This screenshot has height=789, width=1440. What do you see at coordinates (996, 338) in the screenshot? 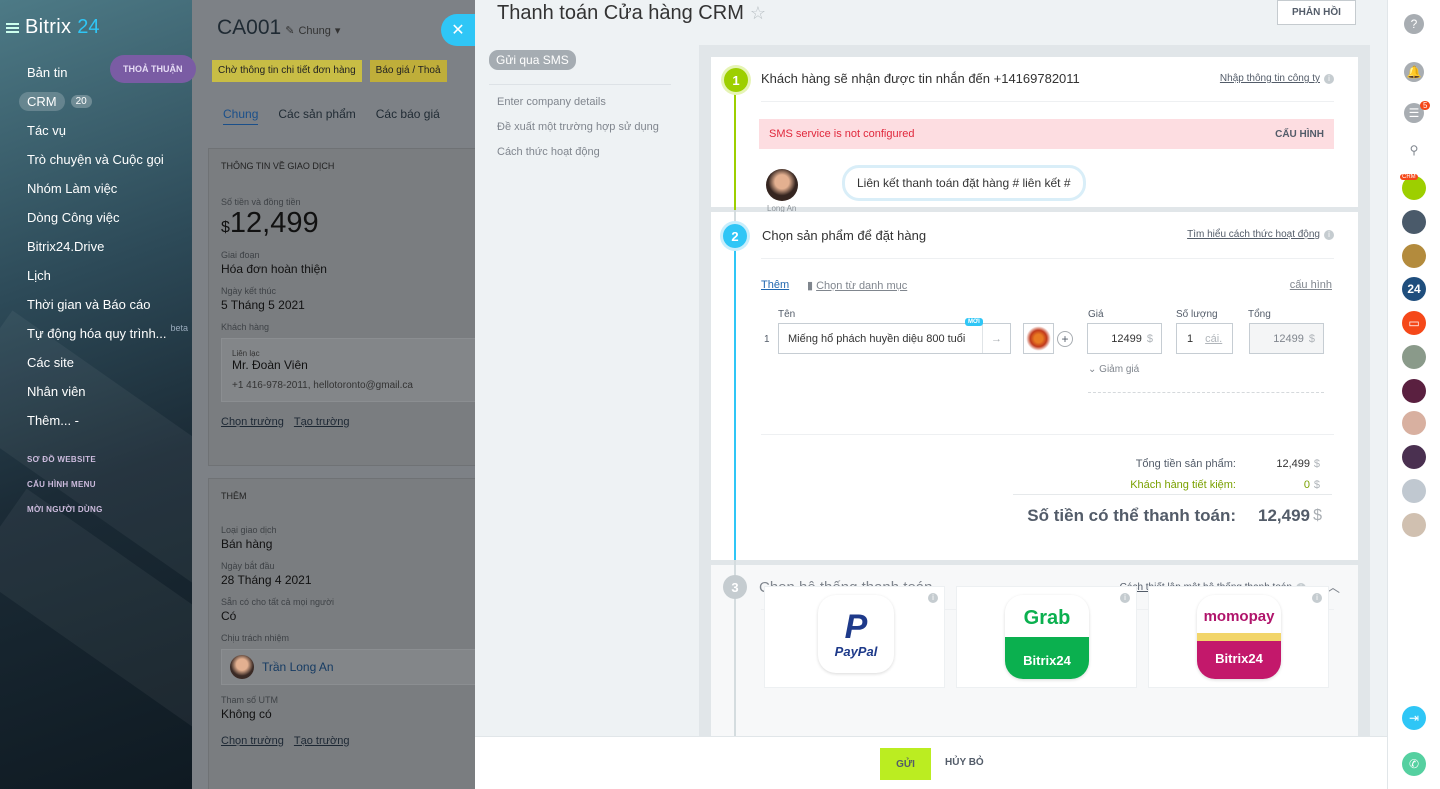
I see `arrow-right-icon: →` at bounding box center [996, 338].